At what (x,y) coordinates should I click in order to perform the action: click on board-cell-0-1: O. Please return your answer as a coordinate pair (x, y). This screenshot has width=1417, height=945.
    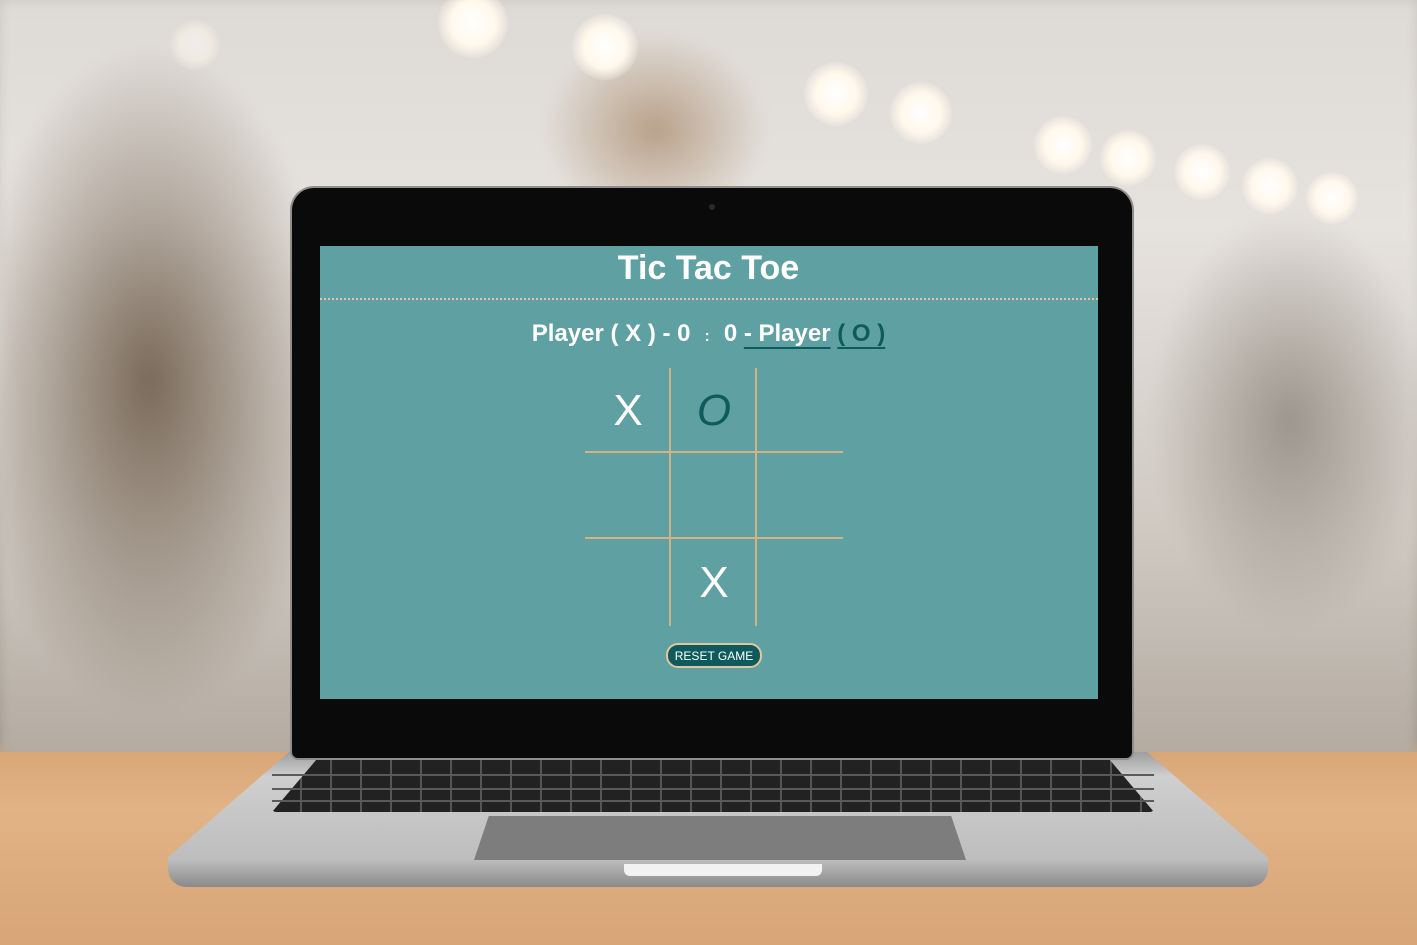
    Looking at the image, I should click on (714, 411).